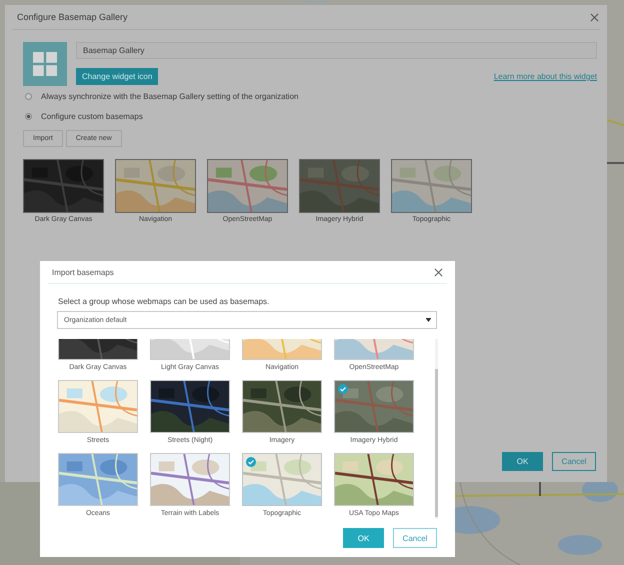 The height and width of the screenshot is (565, 624). What do you see at coordinates (164, 301) in the screenshot?
I see `prompt-text: Select a group whose webmaps can be used as basemaps.` at bounding box center [164, 301].